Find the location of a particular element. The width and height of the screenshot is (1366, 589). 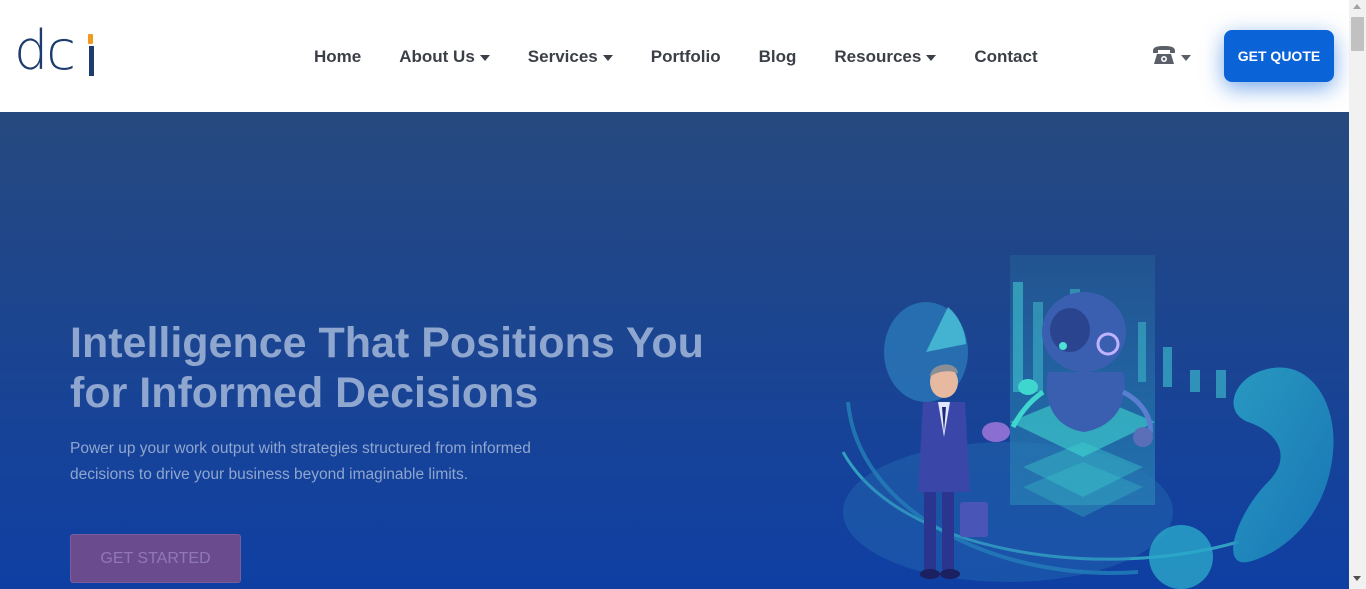

nav-resources-label: Resources is located at coordinates (878, 56).